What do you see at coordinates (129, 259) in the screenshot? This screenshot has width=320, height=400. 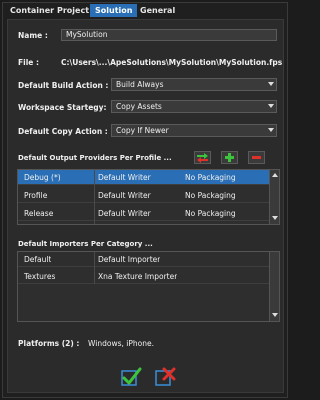 I see `importer-cell: Default Importer` at bounding box center [129, 259].